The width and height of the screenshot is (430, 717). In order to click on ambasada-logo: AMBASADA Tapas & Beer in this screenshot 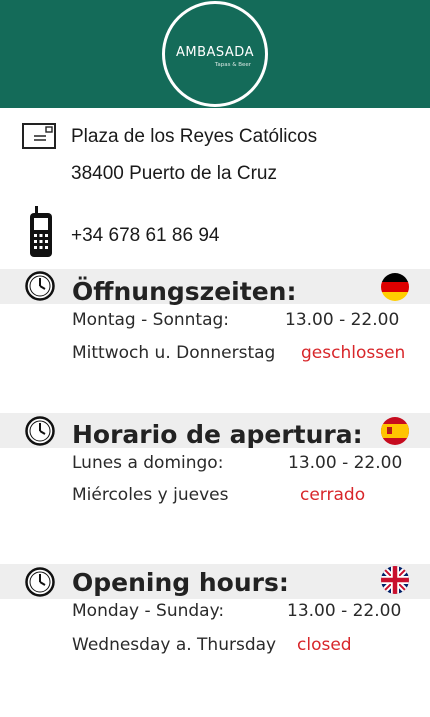, I will do `click(215, 54)`.